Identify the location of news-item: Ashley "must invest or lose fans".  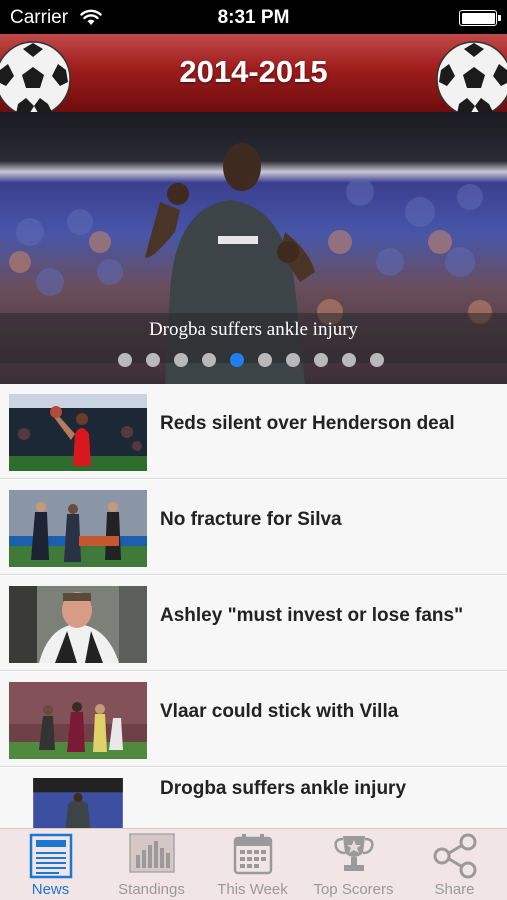
(253, 623).